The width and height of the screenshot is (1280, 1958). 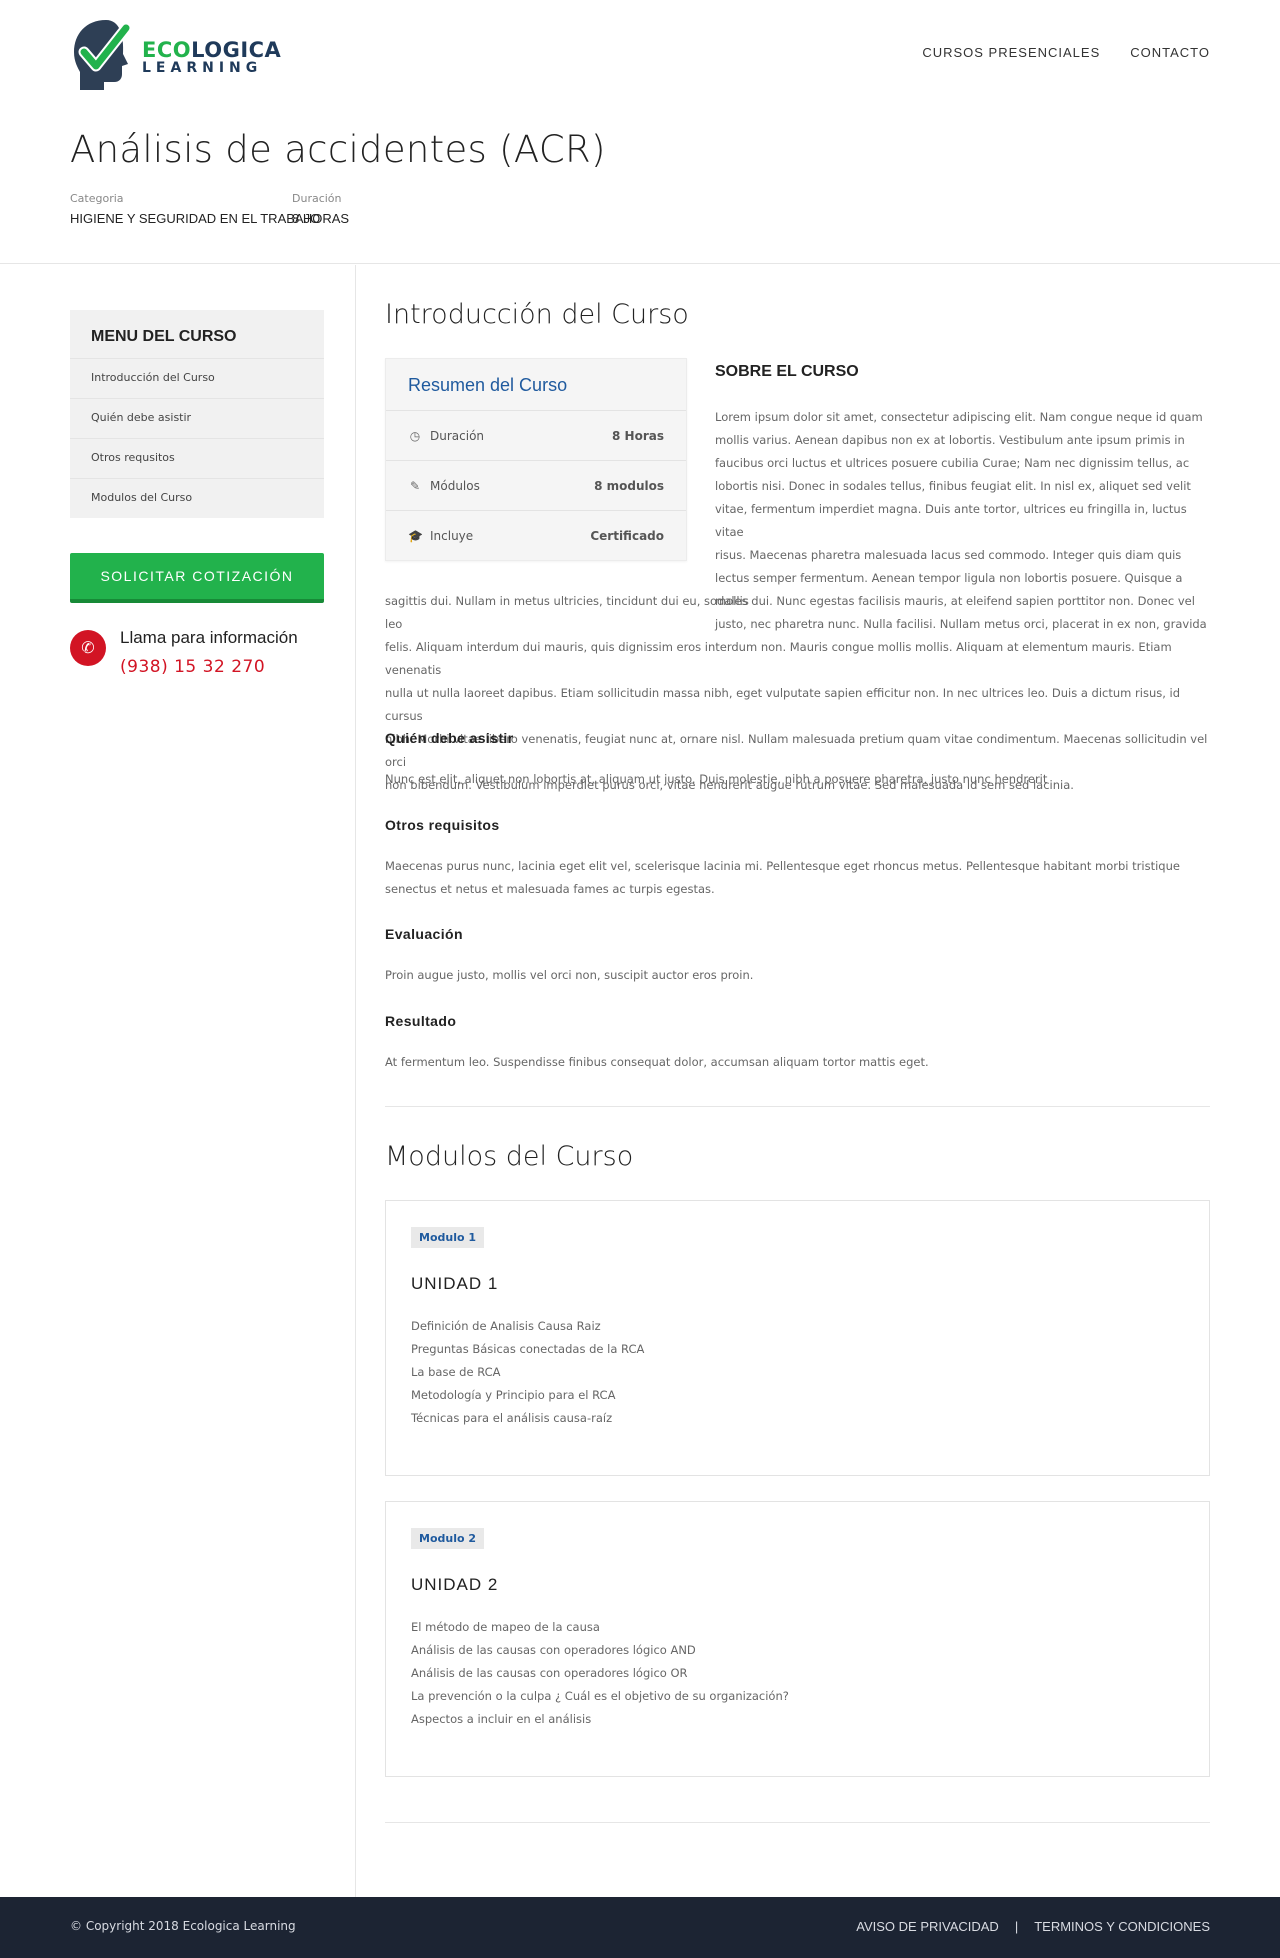 I want to click on call-label: Llama para información, so click(x=209, y=637).